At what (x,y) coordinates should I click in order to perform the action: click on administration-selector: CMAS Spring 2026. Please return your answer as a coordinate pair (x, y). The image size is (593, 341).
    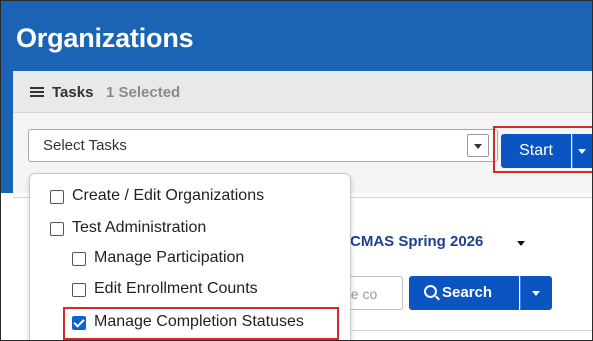
    Looking at the image, I should click on (416, 241).